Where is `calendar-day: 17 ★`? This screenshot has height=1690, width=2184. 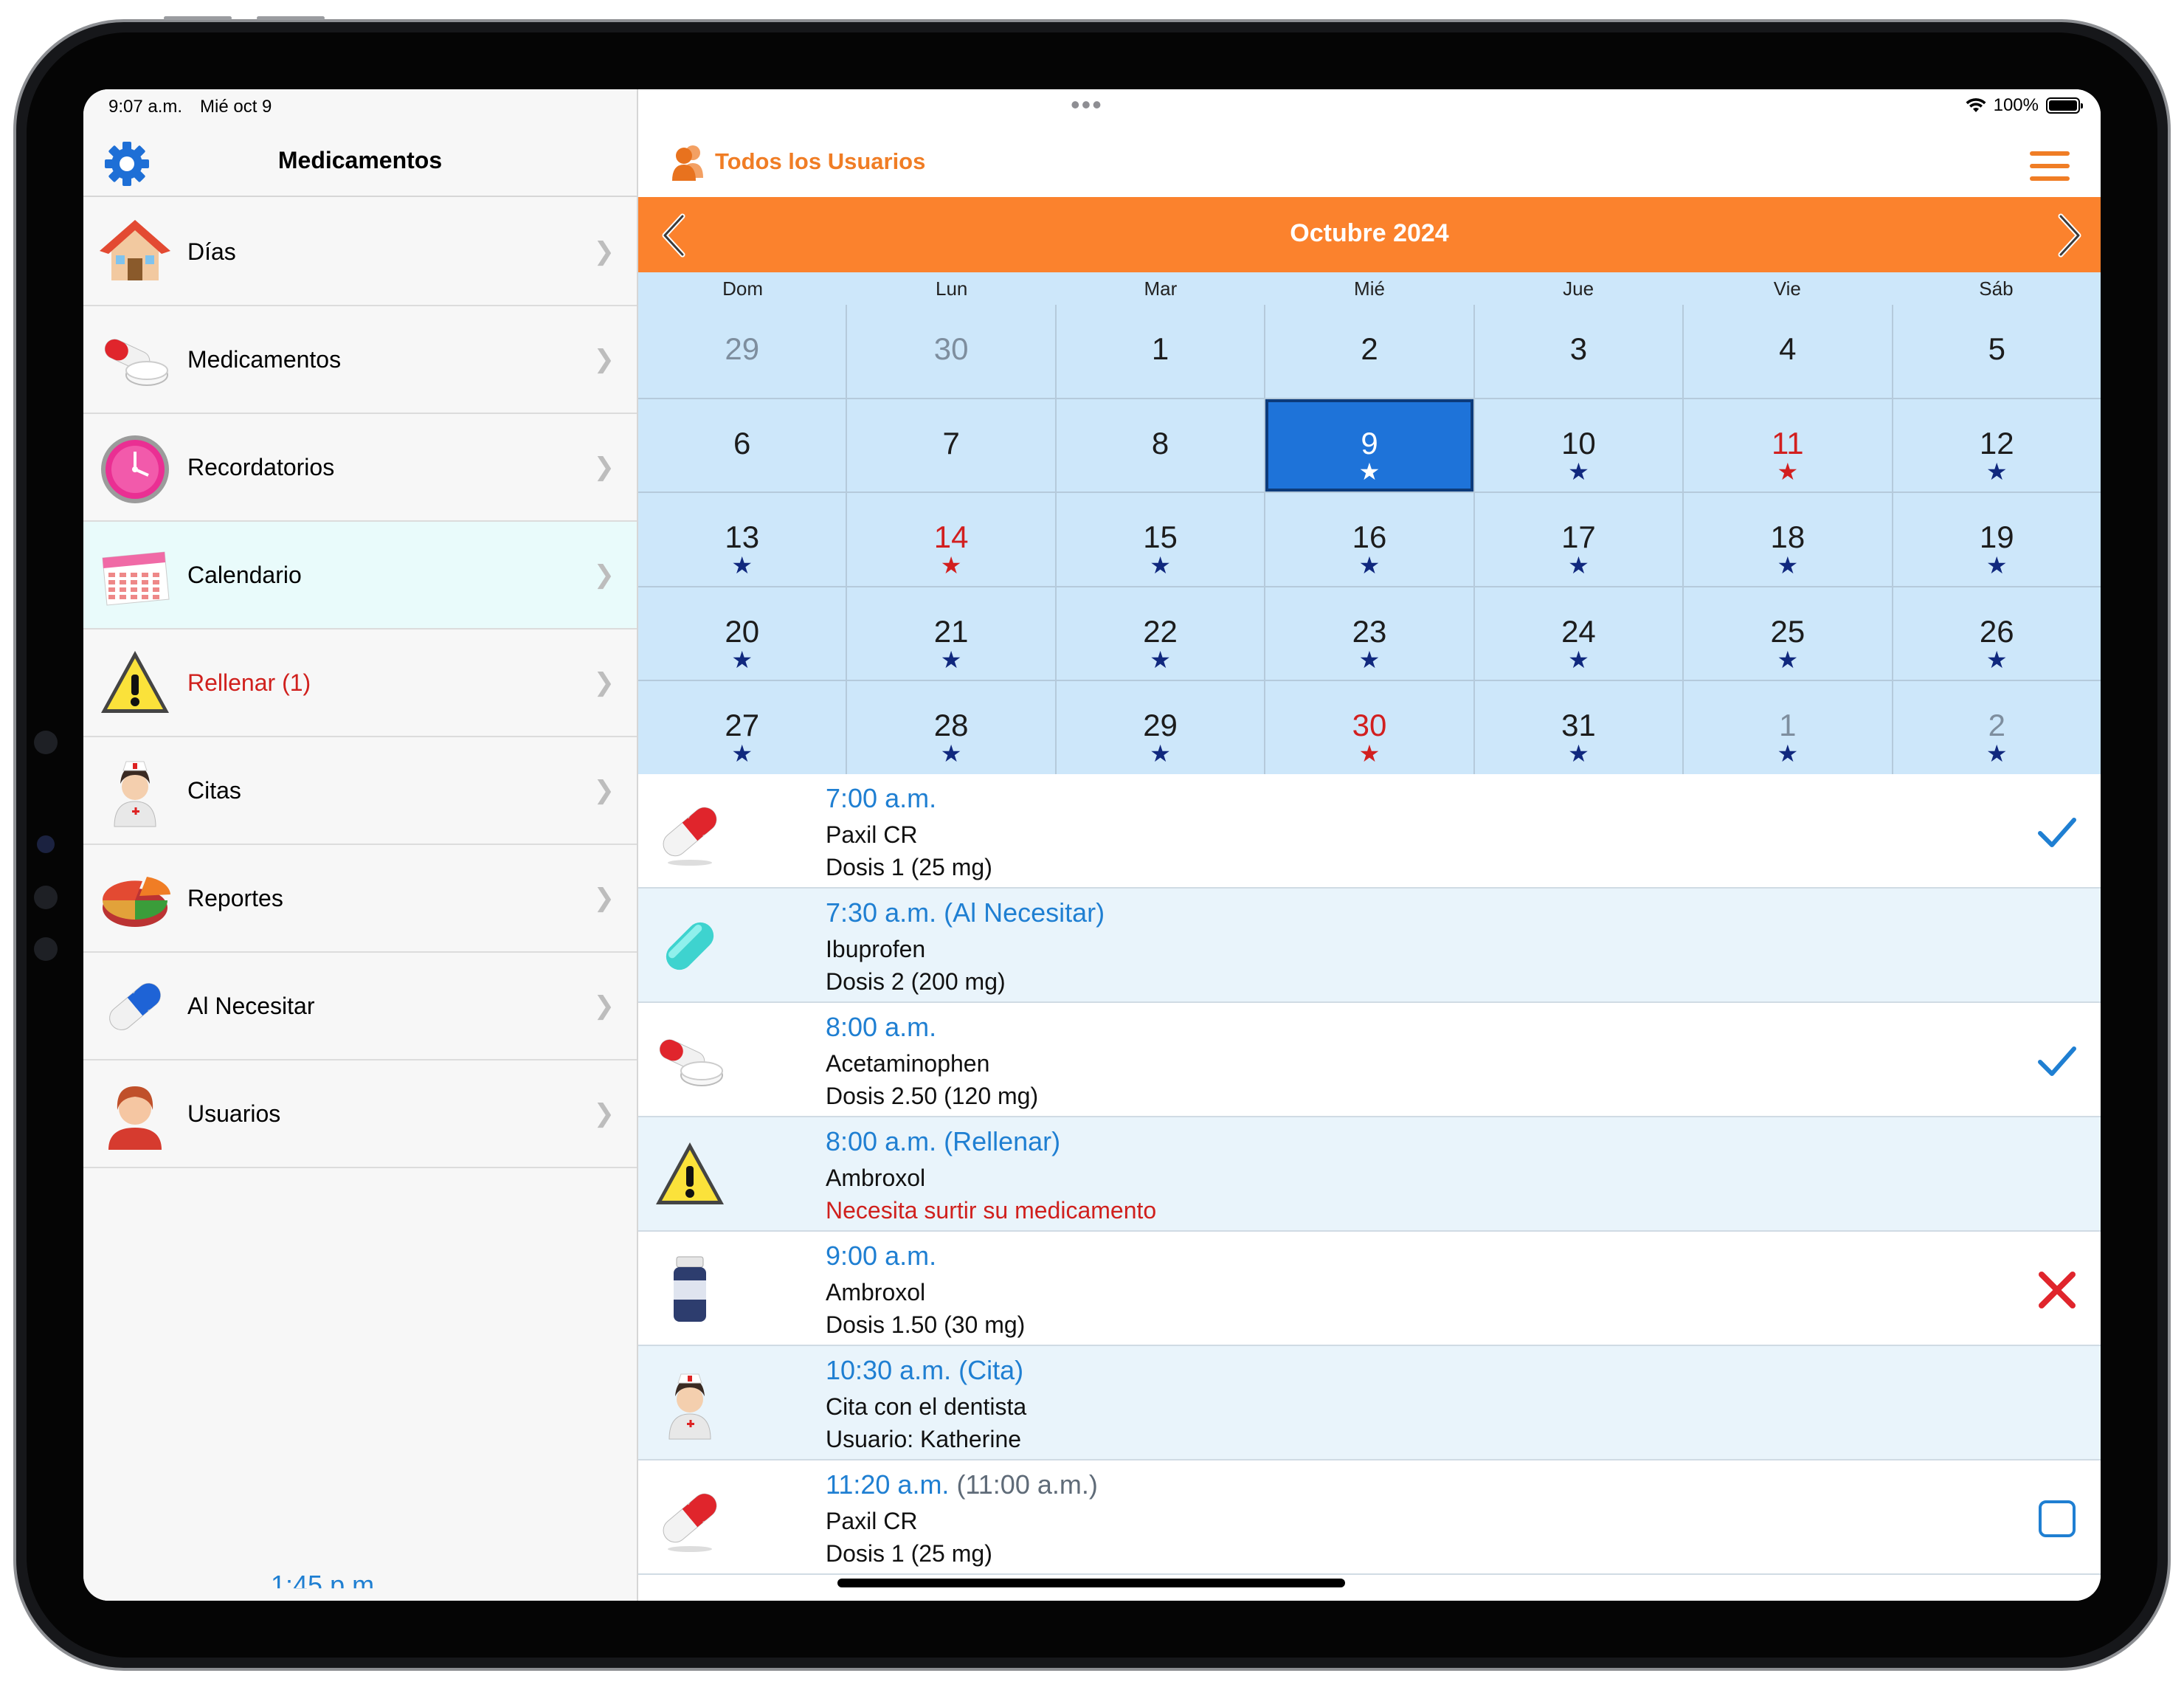 calendar-day: 17 ★ is located at coordinates (1579, 539).